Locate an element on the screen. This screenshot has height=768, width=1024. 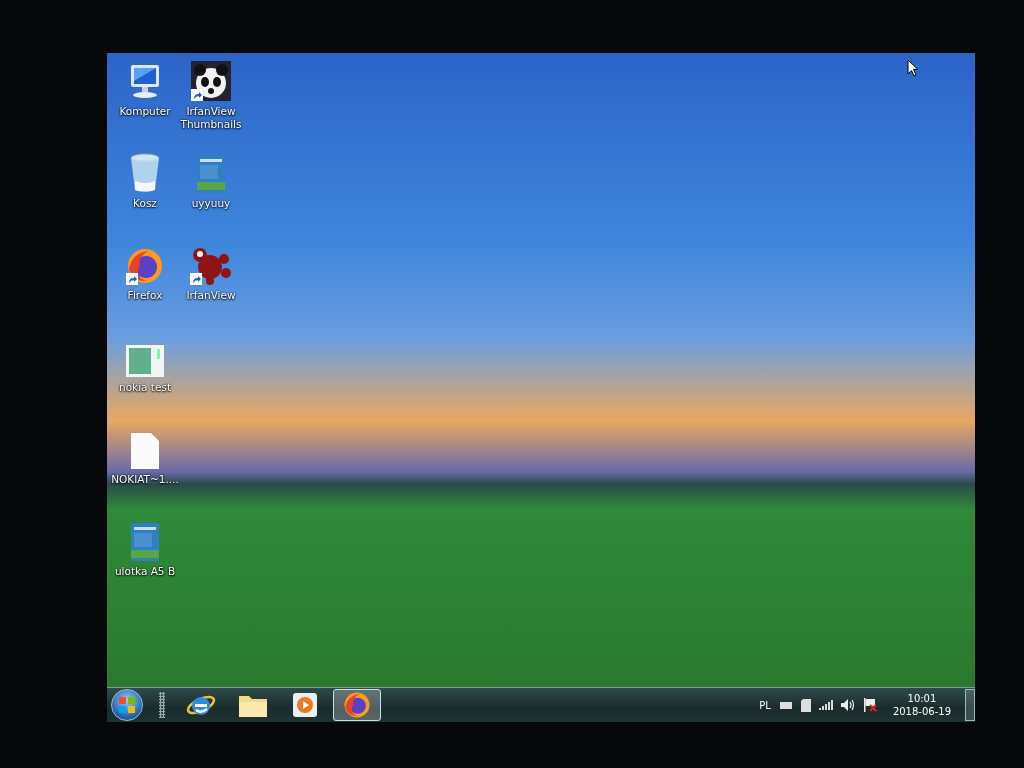
keyboard-icon is located at coordinates (785, 705).